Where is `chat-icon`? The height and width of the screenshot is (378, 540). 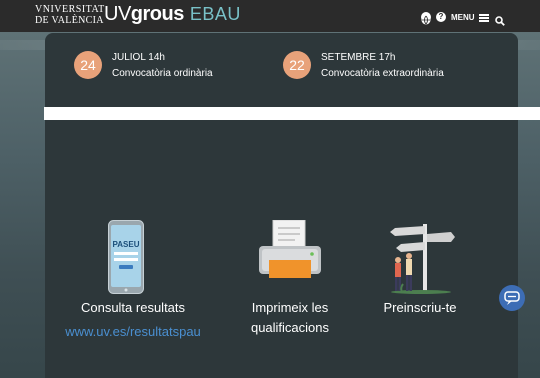
chat-icon is located at coordinates (512, 298).